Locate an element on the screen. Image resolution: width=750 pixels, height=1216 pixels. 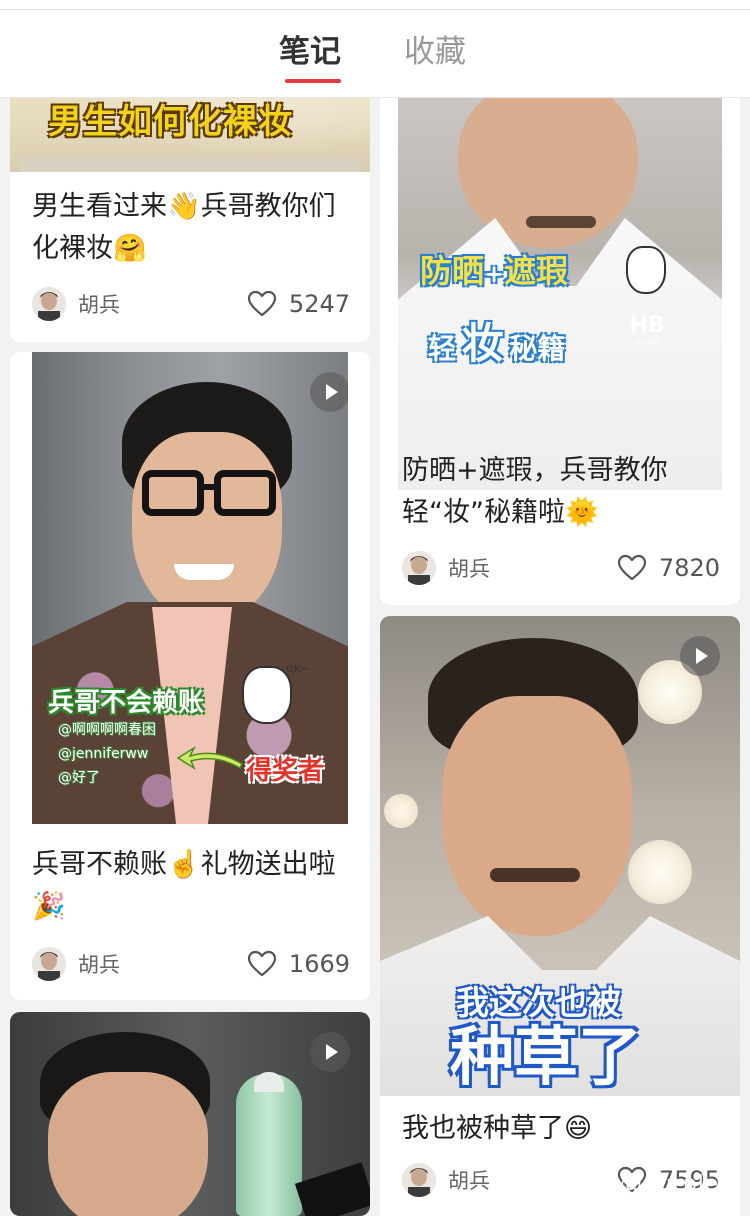
note-title: 防晒+遮瑕，兵哥教你轻“妆”秘籍啦🌞 is located at coordinates (535, 491).